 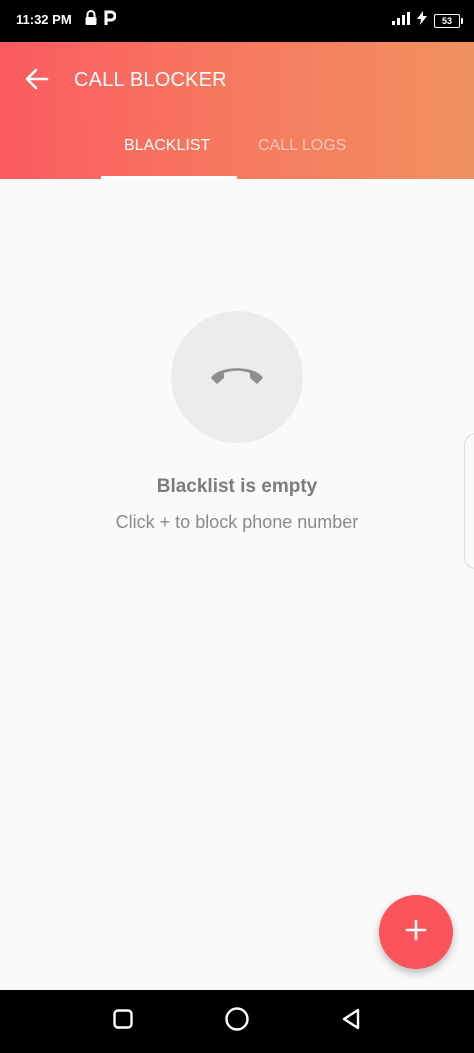 I want to click on status-right-icons: 53, so click(x=427, y=20).